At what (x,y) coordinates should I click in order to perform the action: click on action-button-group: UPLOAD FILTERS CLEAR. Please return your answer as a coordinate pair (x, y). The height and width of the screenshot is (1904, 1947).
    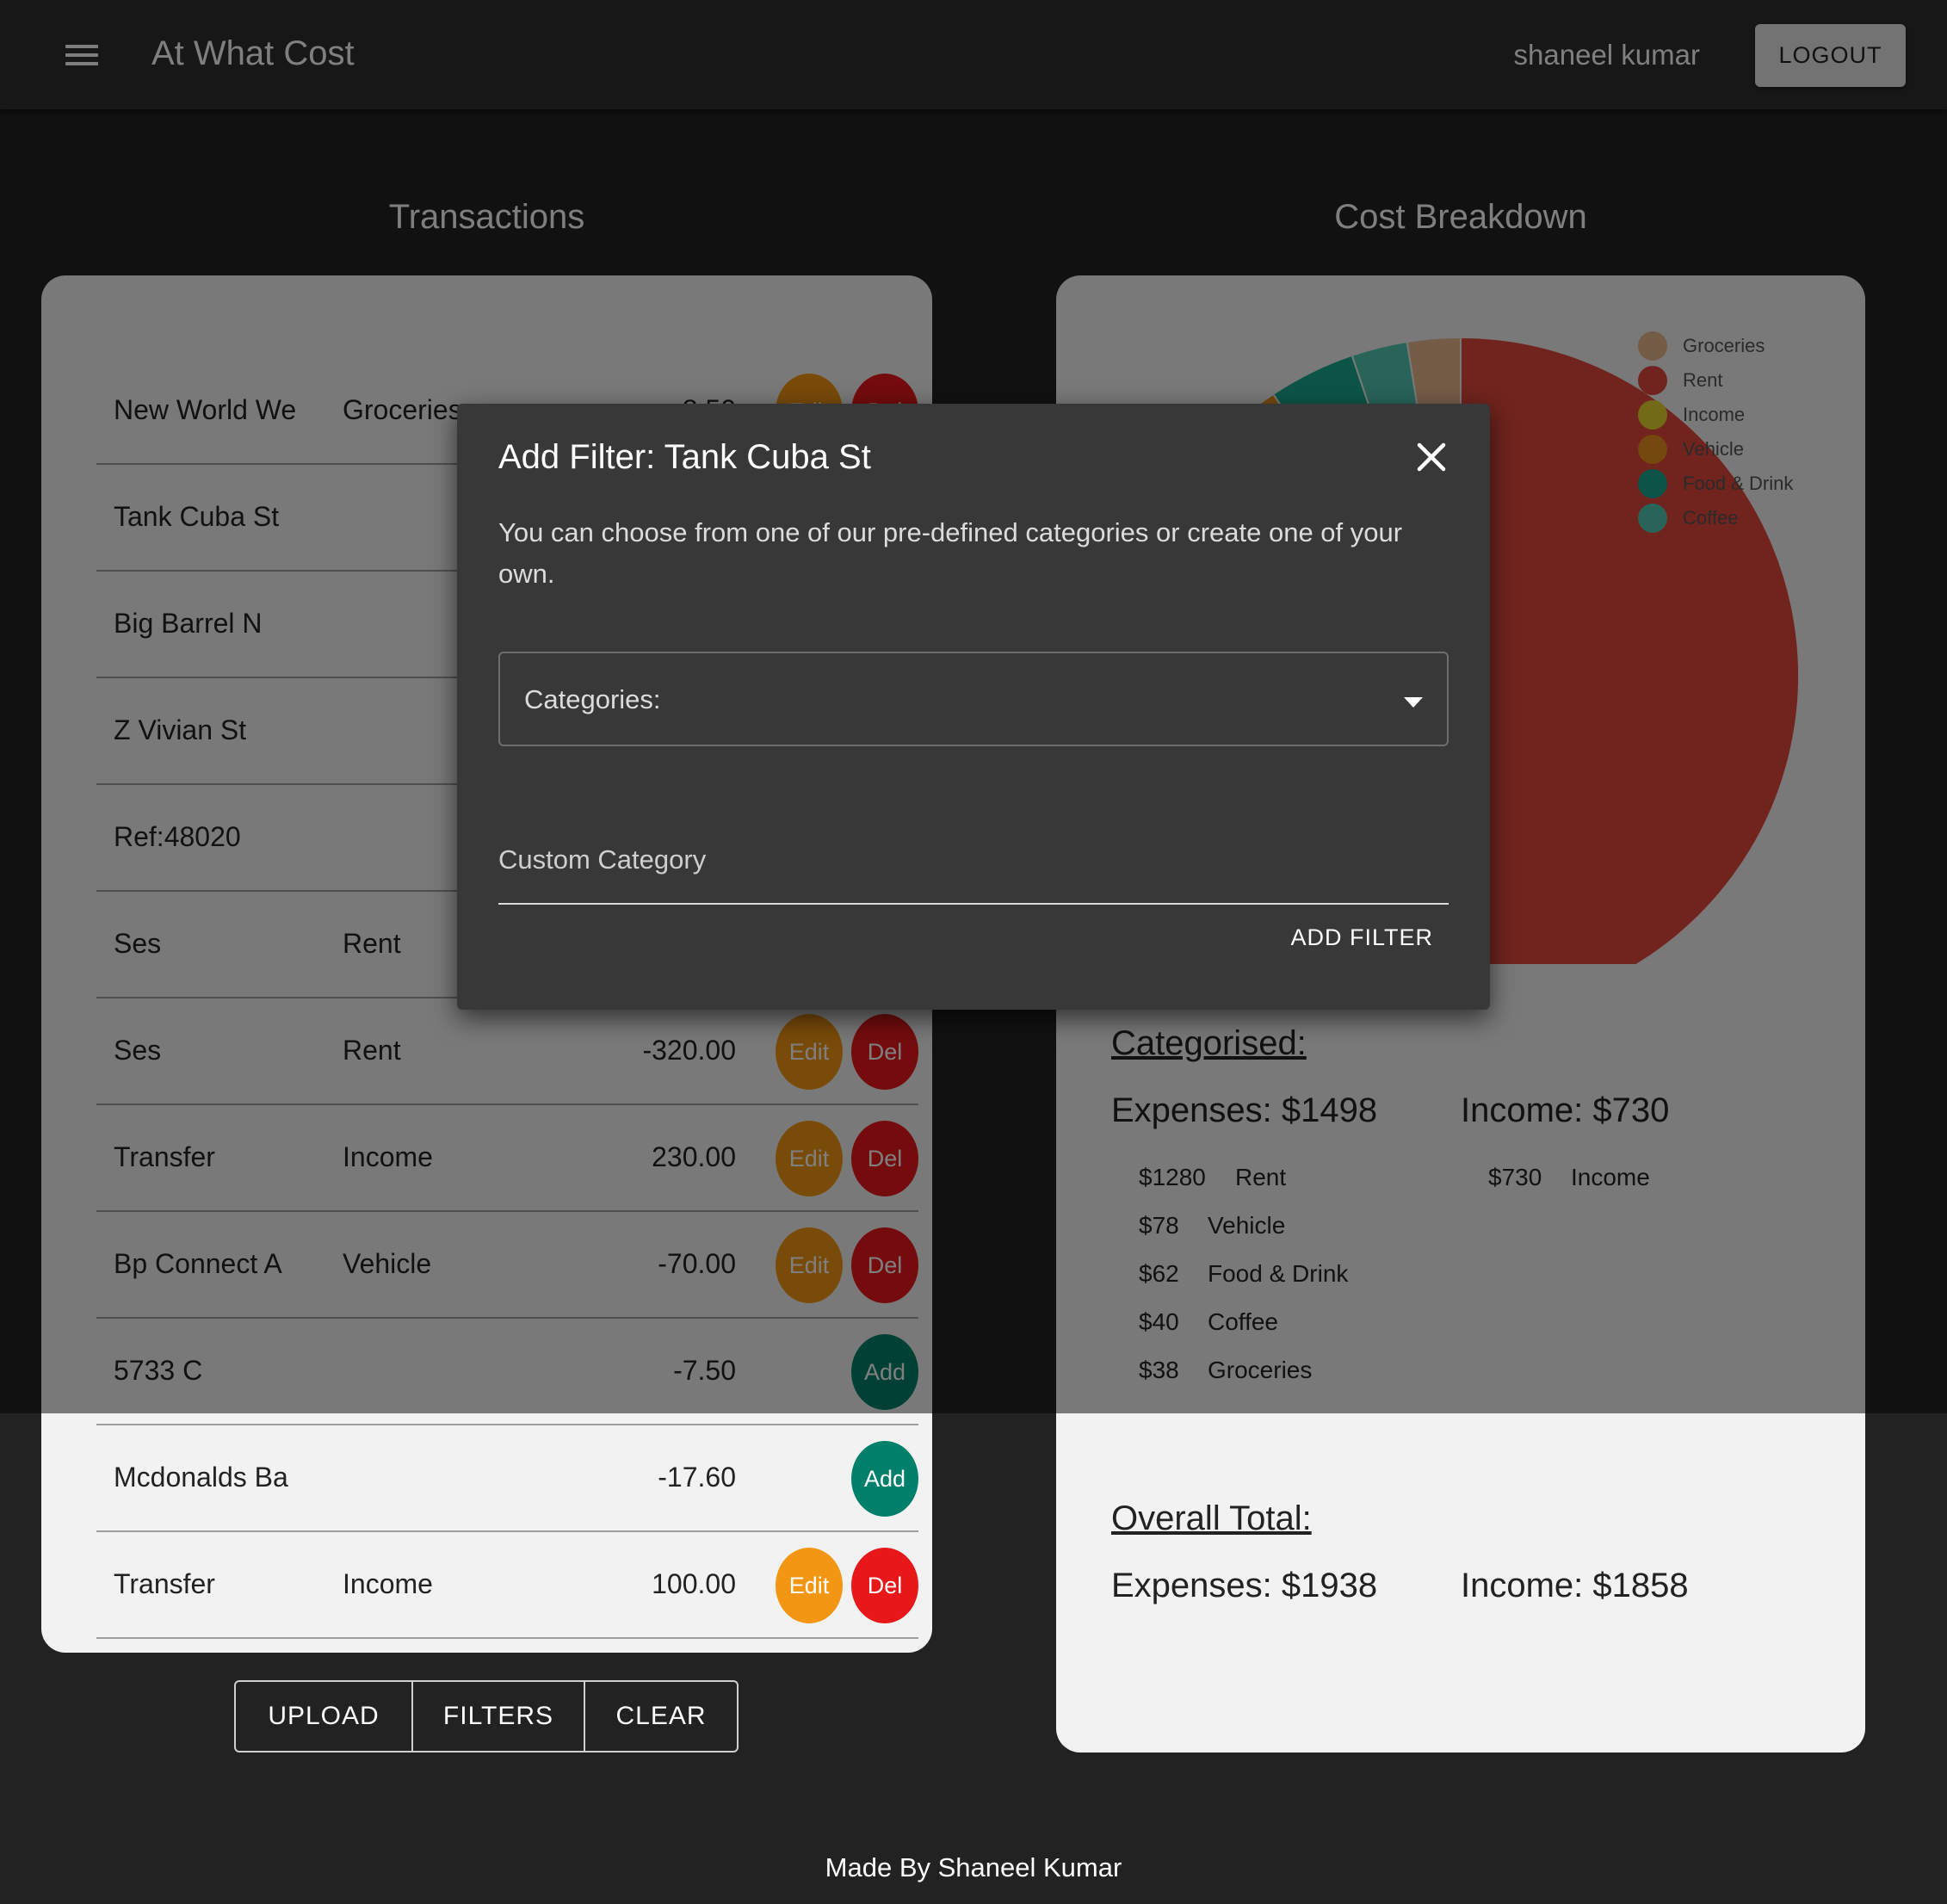
    Looking at the image, I should click on (486, 1717).